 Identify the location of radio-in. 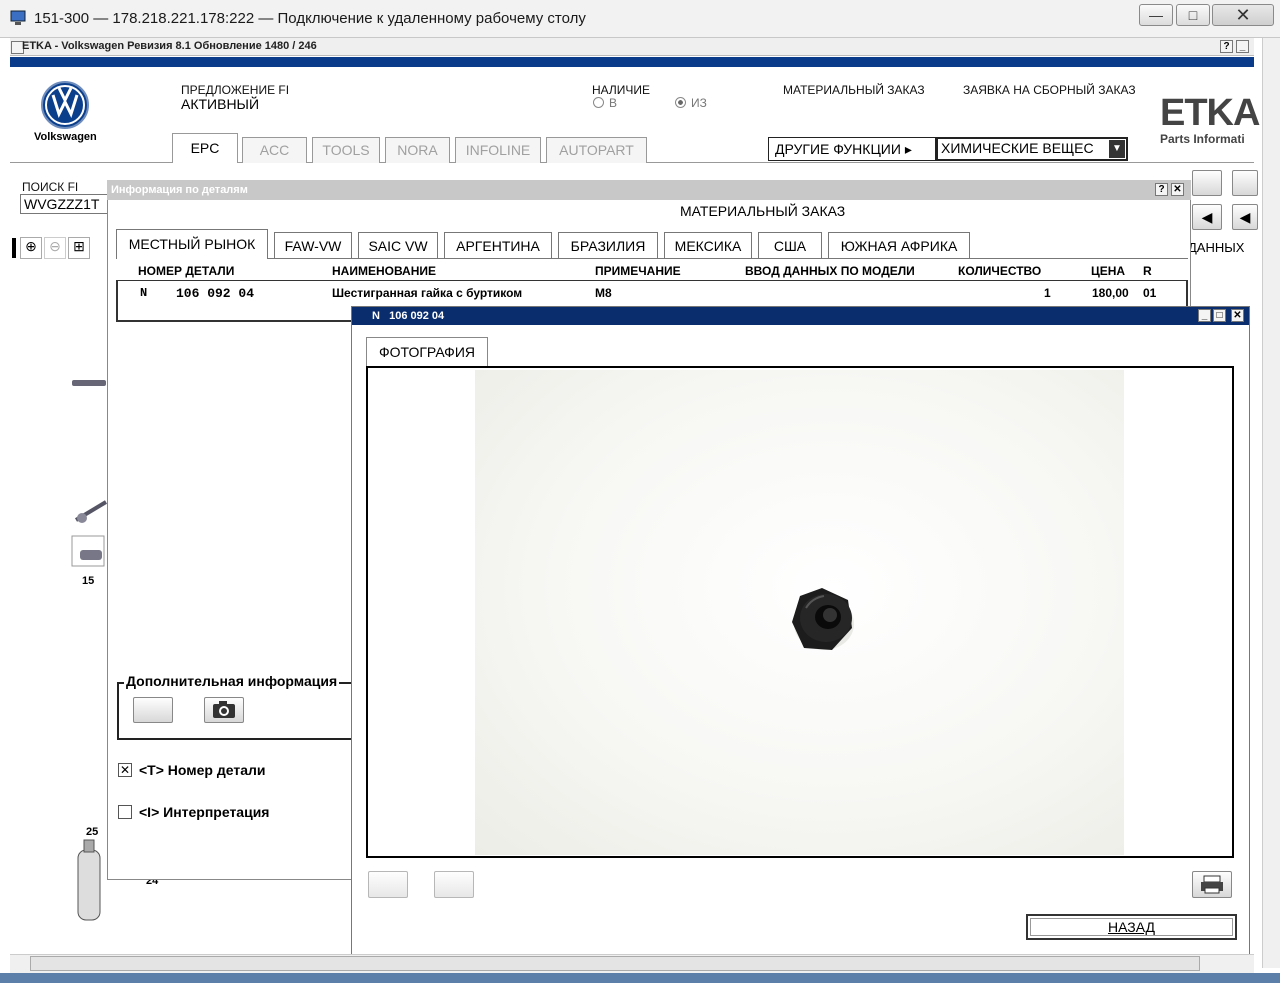
(598, 102).